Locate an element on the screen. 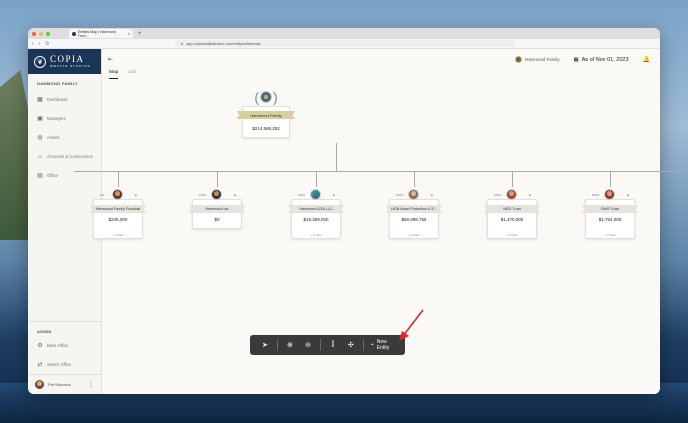 The image size is (688, 423). sidebar-section-title: HAMMOND FAMILY is located at coordinates (57, 83).